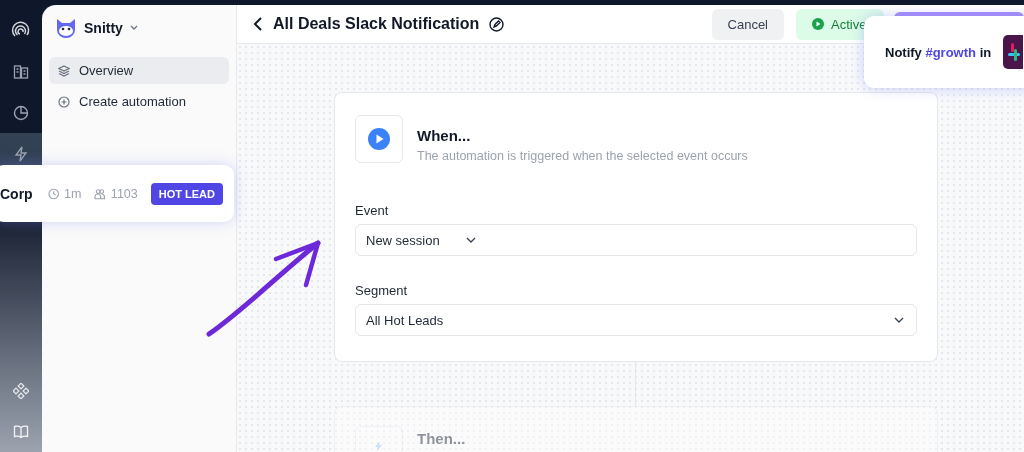 This screenshot has height=452, width=1024. Describe the element at coordinates (747, 24) in the screenshot. I see `cancel-button: Cancel` at that location.